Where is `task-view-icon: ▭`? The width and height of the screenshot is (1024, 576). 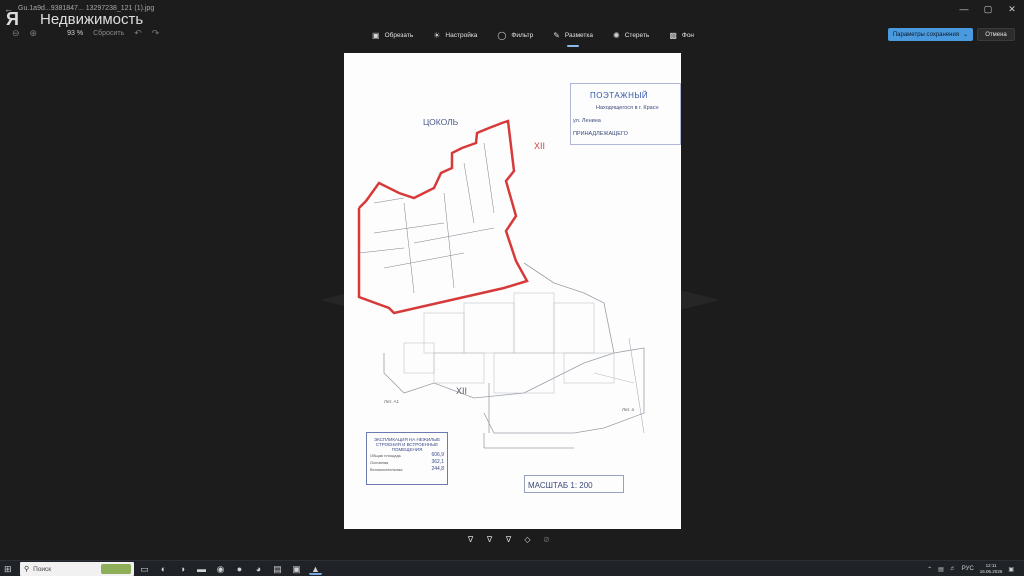
task-view-icon: ▭ is located at coordinates (144, 569).